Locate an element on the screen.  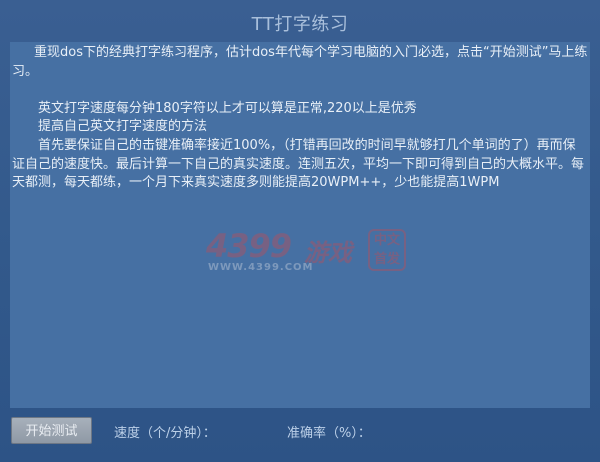
accuracy-label: 准确率（%）： is located at coordinates (329, 433).